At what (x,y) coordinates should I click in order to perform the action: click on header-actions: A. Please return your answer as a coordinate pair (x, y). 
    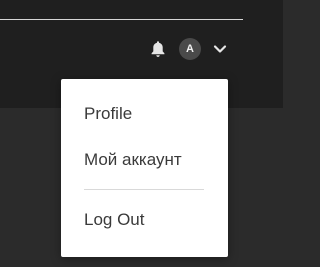
    Looking at the image, I should click on (188, 49).